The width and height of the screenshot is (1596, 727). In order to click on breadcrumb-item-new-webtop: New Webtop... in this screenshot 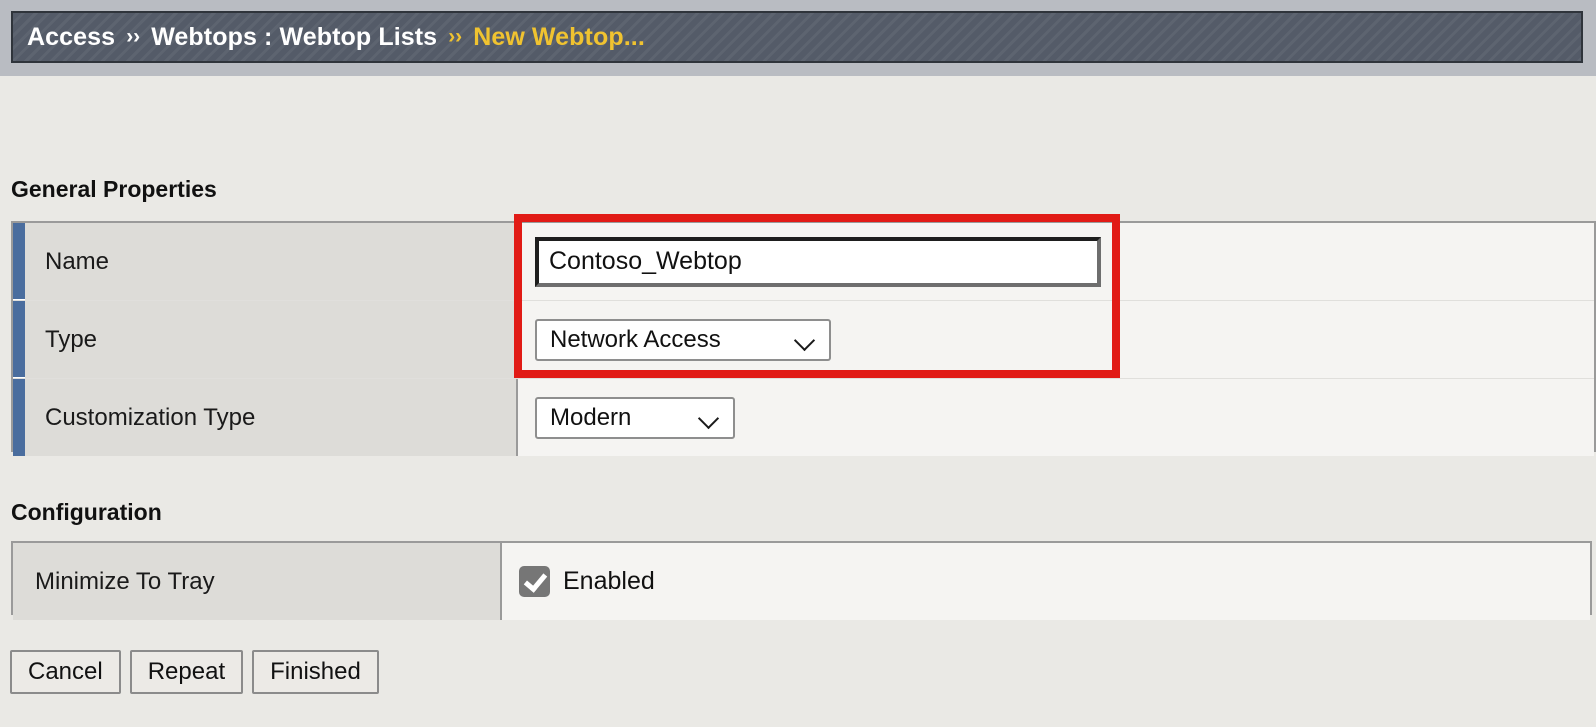, I will do `click(559, 36)`.